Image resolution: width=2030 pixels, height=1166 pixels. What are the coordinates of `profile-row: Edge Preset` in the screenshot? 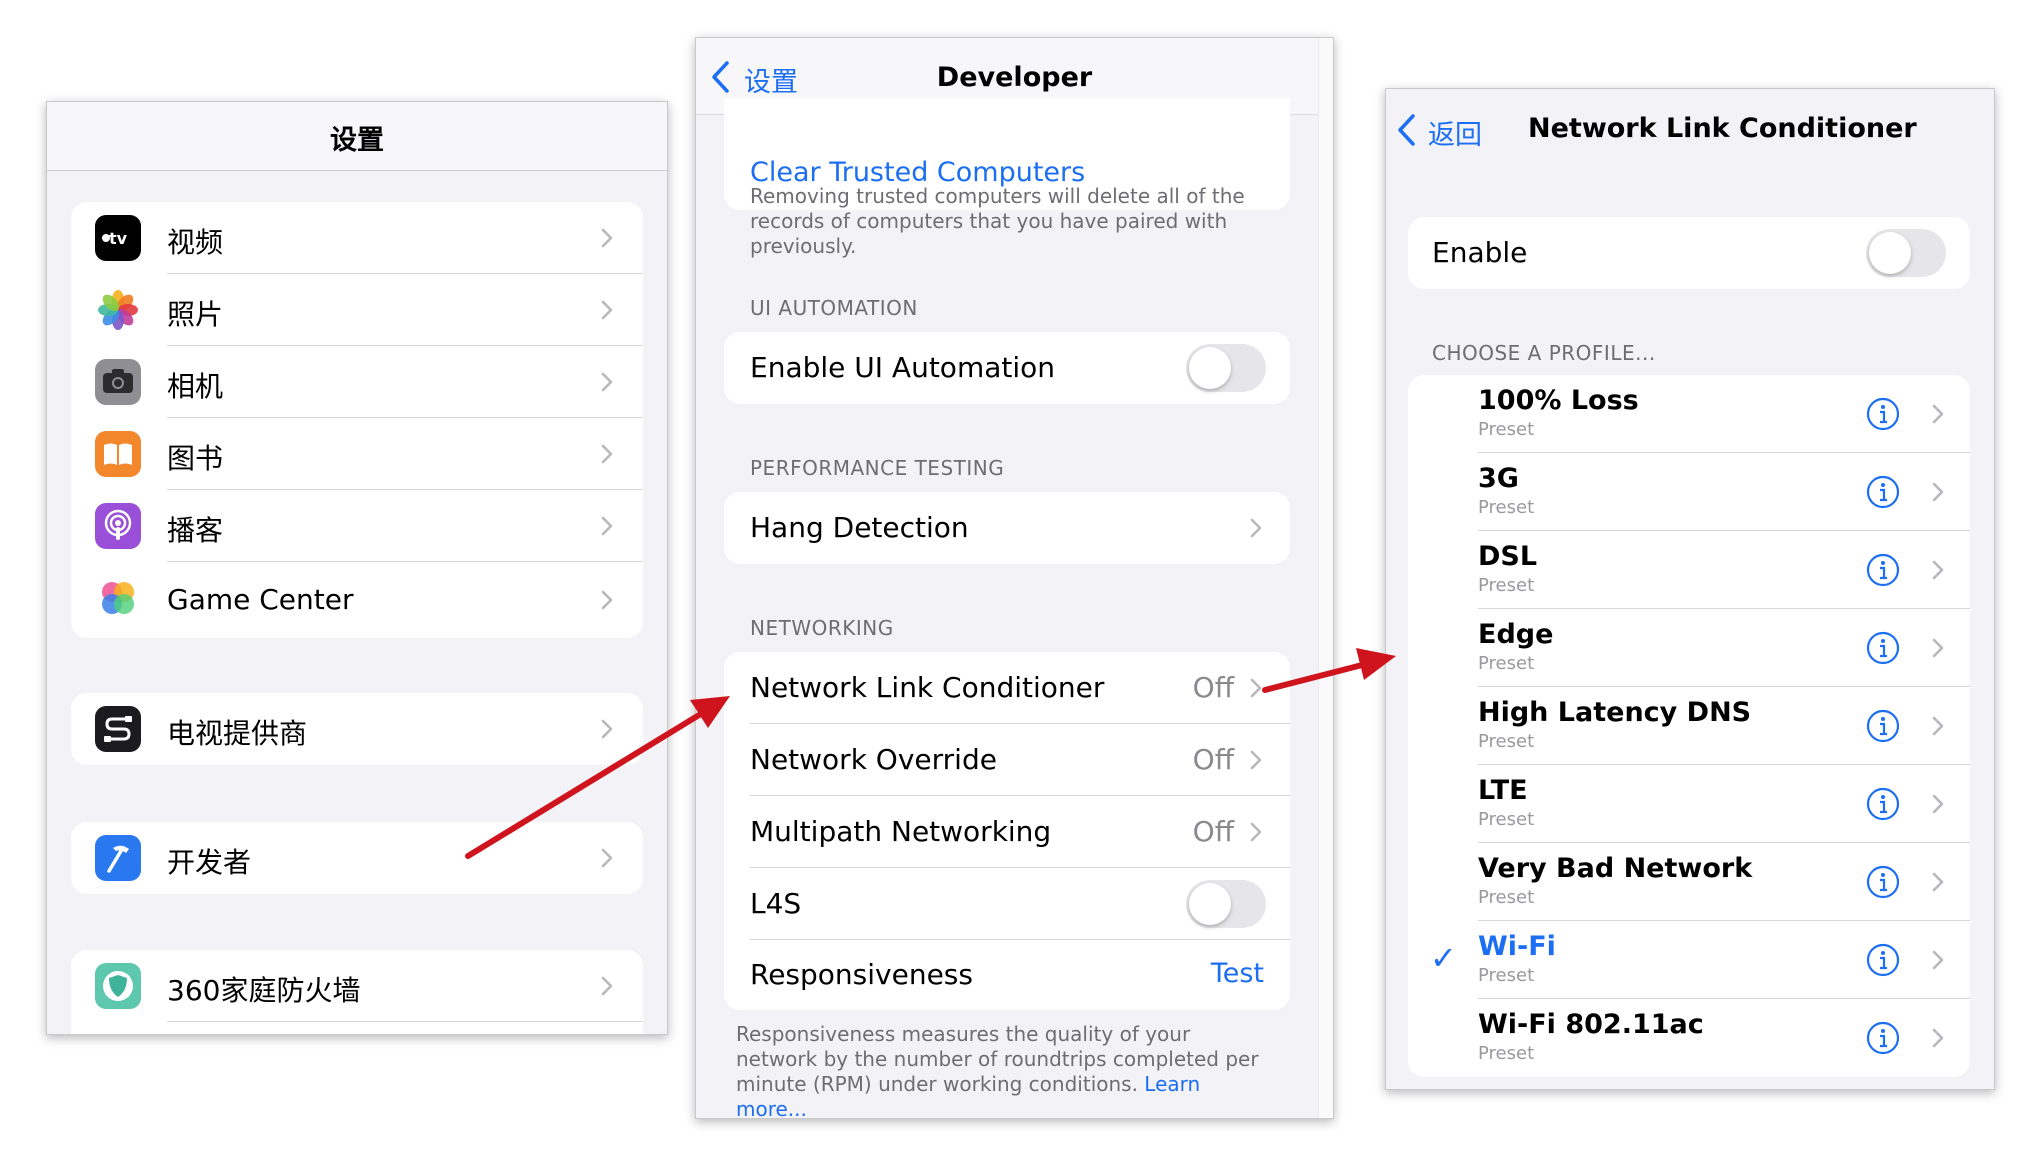 It's located at (1689, 648).